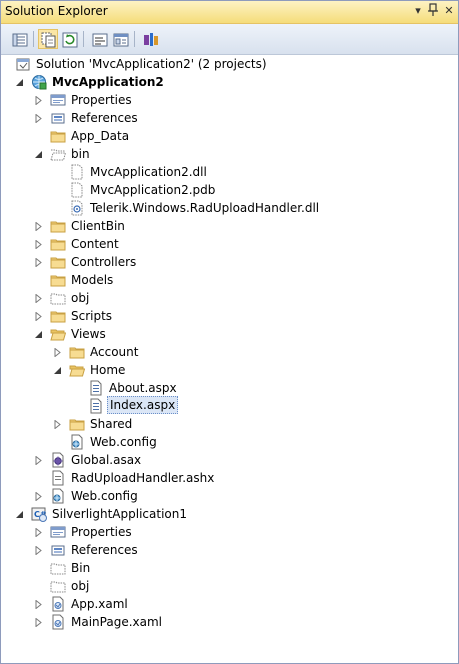 The height and width of the screenshot is (664, 459). I want to click on tree-item: Content, so click(229, 244).